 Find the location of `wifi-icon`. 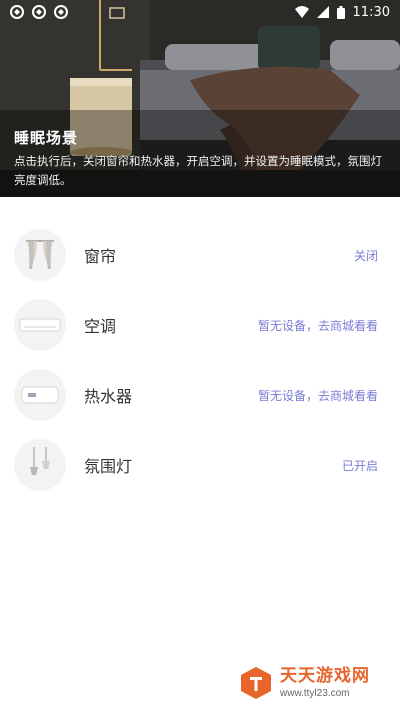

wifi-icon is located at coordinates (301, 12).